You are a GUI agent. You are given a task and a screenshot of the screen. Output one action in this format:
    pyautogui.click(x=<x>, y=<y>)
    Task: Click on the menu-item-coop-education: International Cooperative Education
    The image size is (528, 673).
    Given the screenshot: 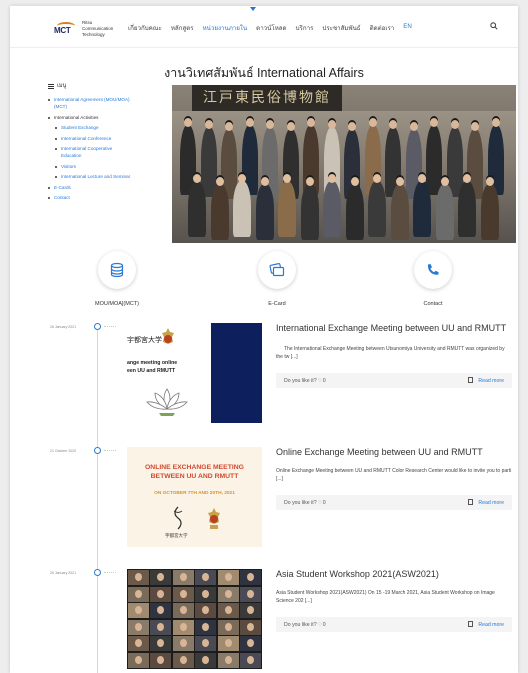 What is the action you would take?
    pyautogui.click(x=114, y=152)
    